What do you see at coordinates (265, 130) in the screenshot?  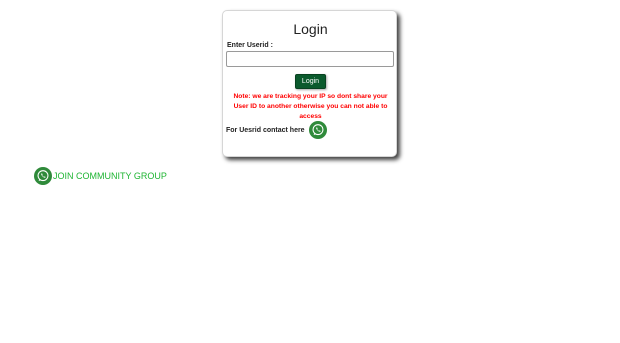 I see `contact-label: For Uesrid contact here` at bounding box center [265, 130].